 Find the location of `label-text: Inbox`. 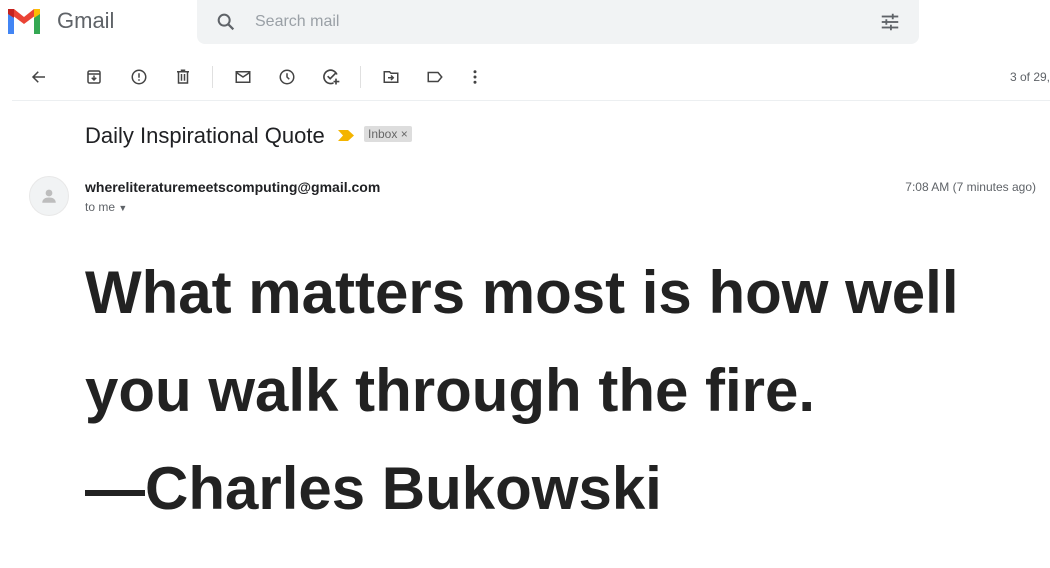

label-text: Inbox is located at coordinates (383, 134).